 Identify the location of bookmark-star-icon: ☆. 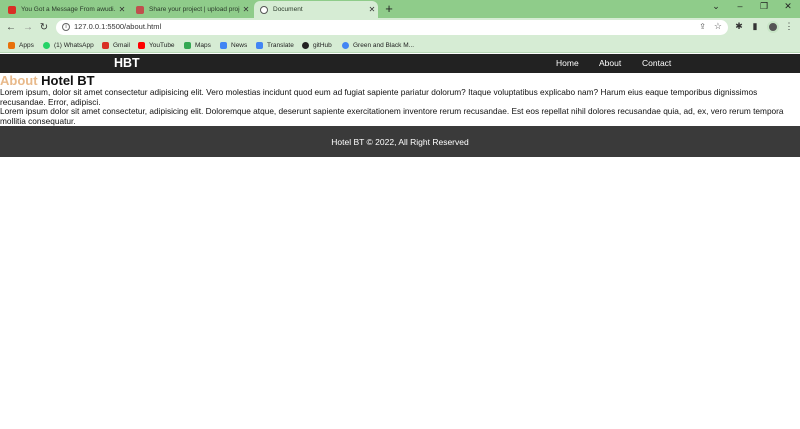
(718, 26).